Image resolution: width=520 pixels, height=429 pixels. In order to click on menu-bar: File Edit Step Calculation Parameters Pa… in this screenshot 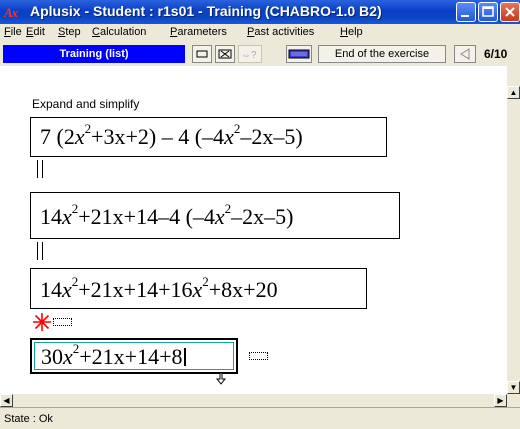, I will do `click(260, 33)`.